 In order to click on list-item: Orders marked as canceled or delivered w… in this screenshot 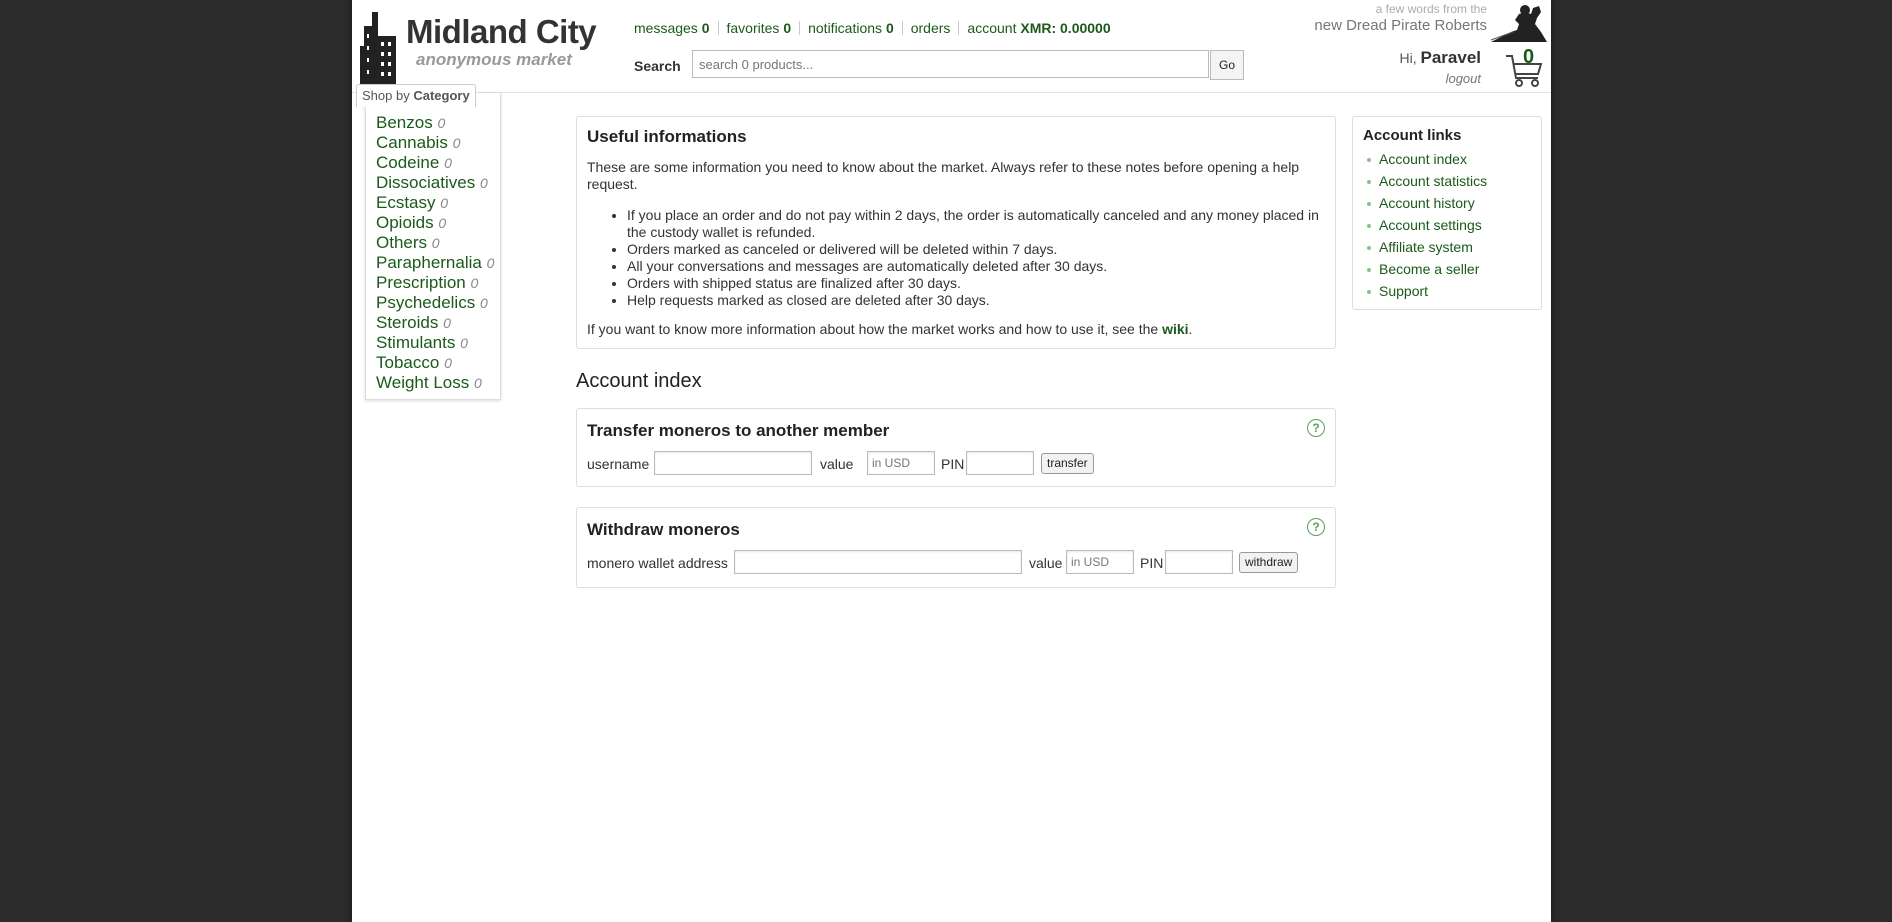, I will do `click(976, 249)`.